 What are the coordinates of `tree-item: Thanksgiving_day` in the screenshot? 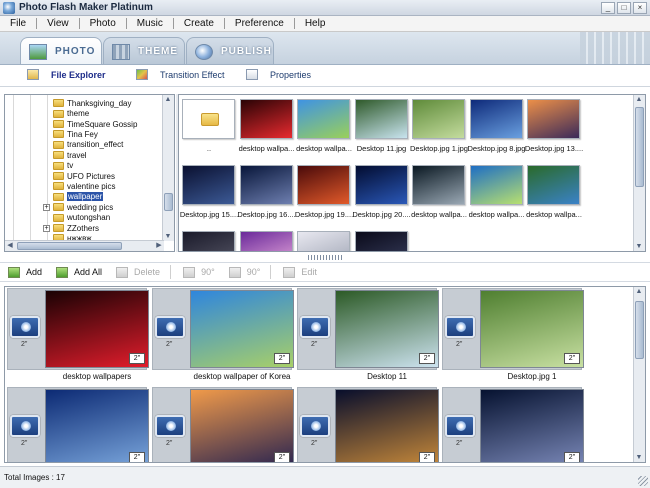 It's located at (92, 103).